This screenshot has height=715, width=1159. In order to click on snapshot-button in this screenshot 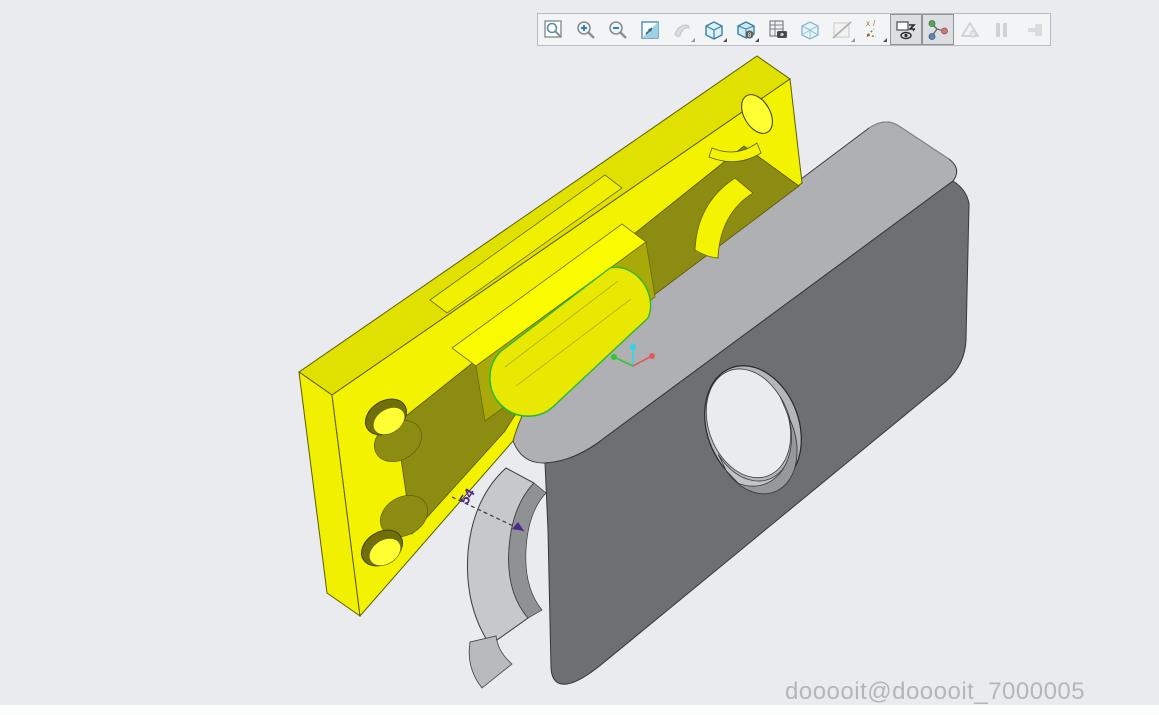, I will do `click(778, 29)`.